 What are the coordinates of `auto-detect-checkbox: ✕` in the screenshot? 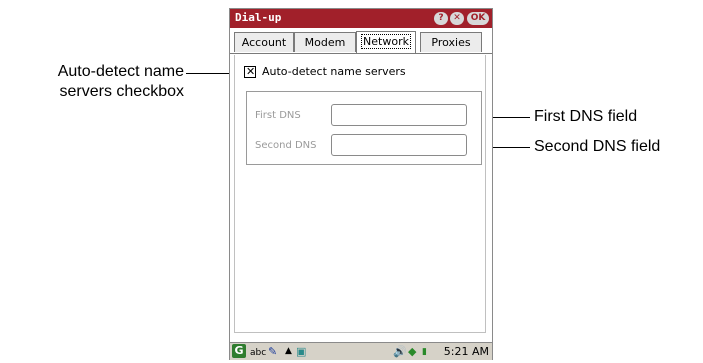 It's located at (250, 71).